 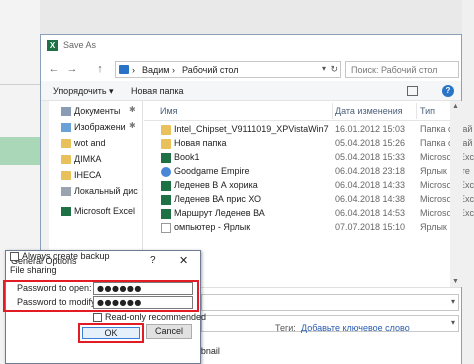 I want to click on password-modify-label: Password to modify:, so click(x=58, y=302).